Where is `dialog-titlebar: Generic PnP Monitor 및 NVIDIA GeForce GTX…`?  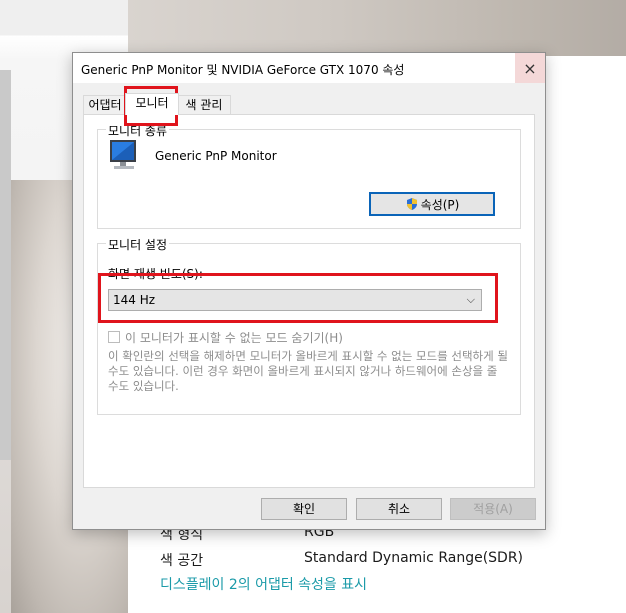 dialog-titlebar: Generic PnP Monitor 및 NVIDIA GeForce GTX… is located at coordinates (309, 68).